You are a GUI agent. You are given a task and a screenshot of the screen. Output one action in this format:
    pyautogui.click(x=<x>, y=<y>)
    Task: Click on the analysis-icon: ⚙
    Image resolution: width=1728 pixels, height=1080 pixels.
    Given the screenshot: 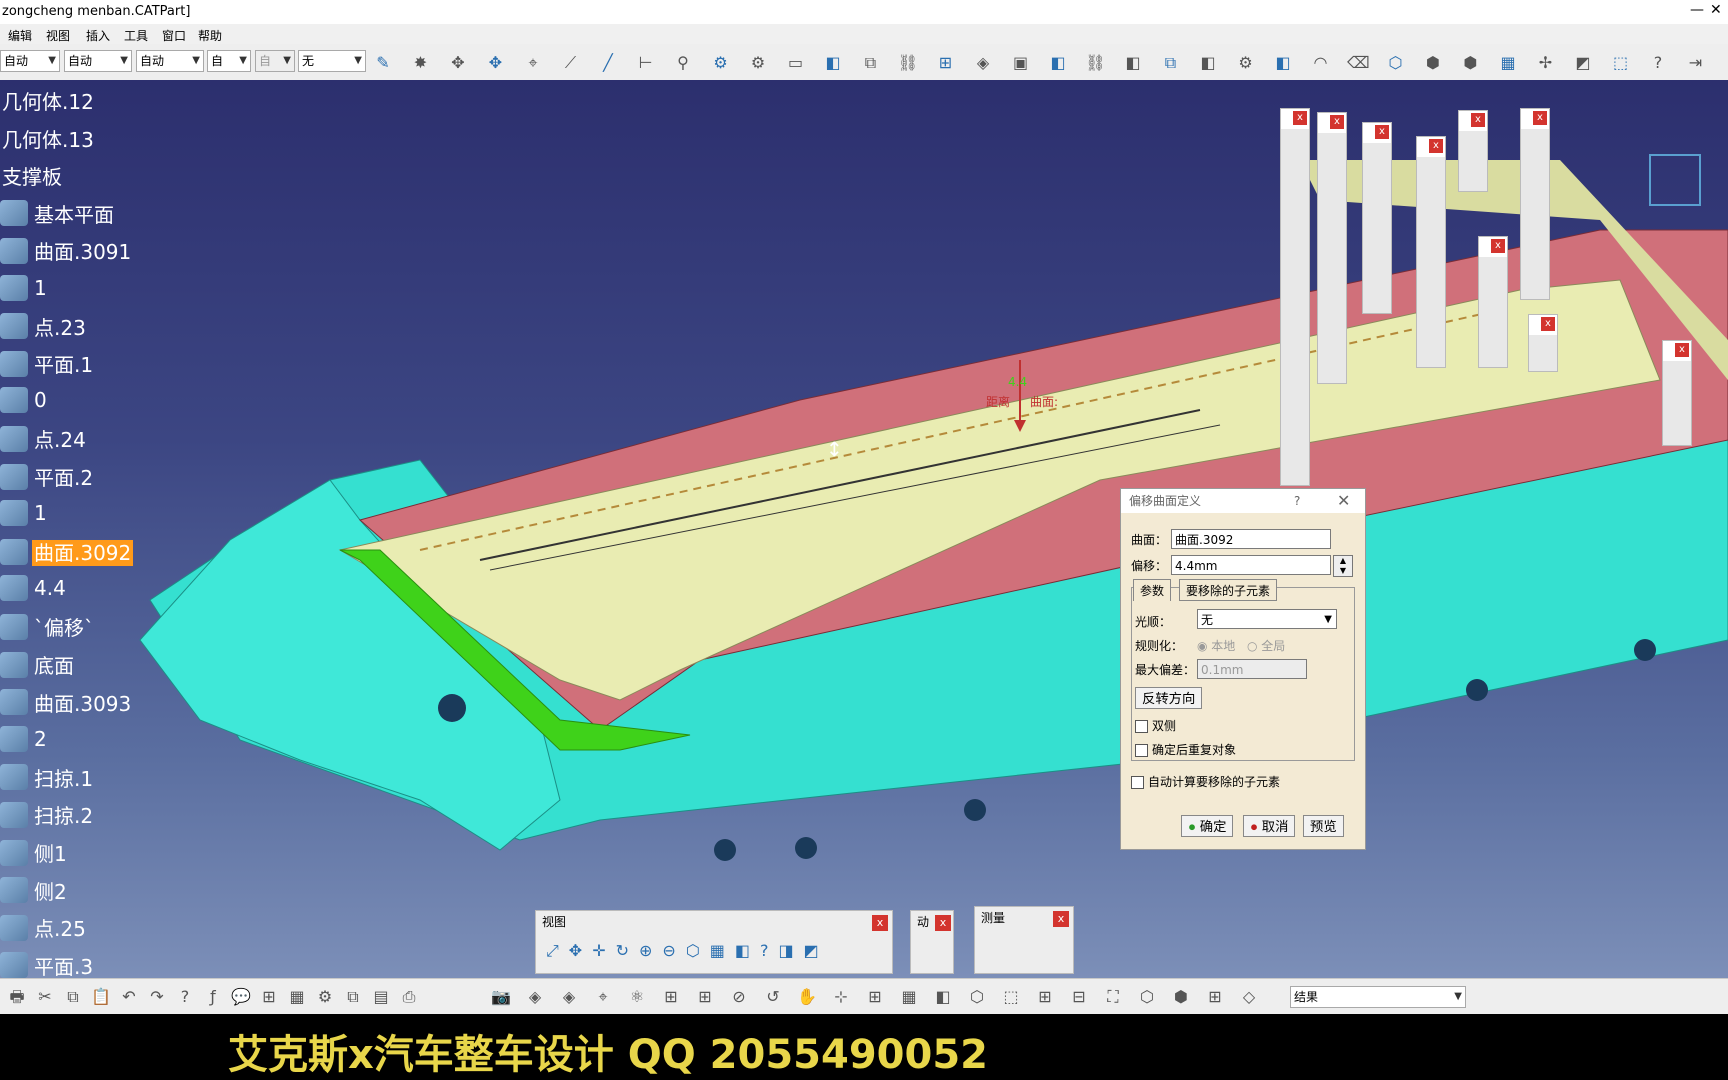 What is the action you would take?
    pyautogui.click(x=721, y=63)
    